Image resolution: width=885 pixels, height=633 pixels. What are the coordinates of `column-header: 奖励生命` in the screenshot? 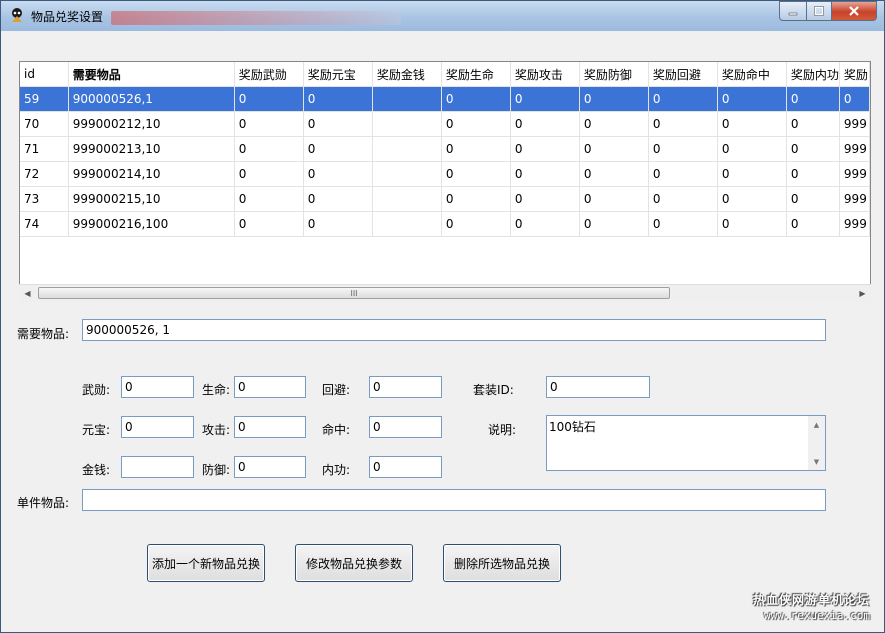 It's located at (476, 74).